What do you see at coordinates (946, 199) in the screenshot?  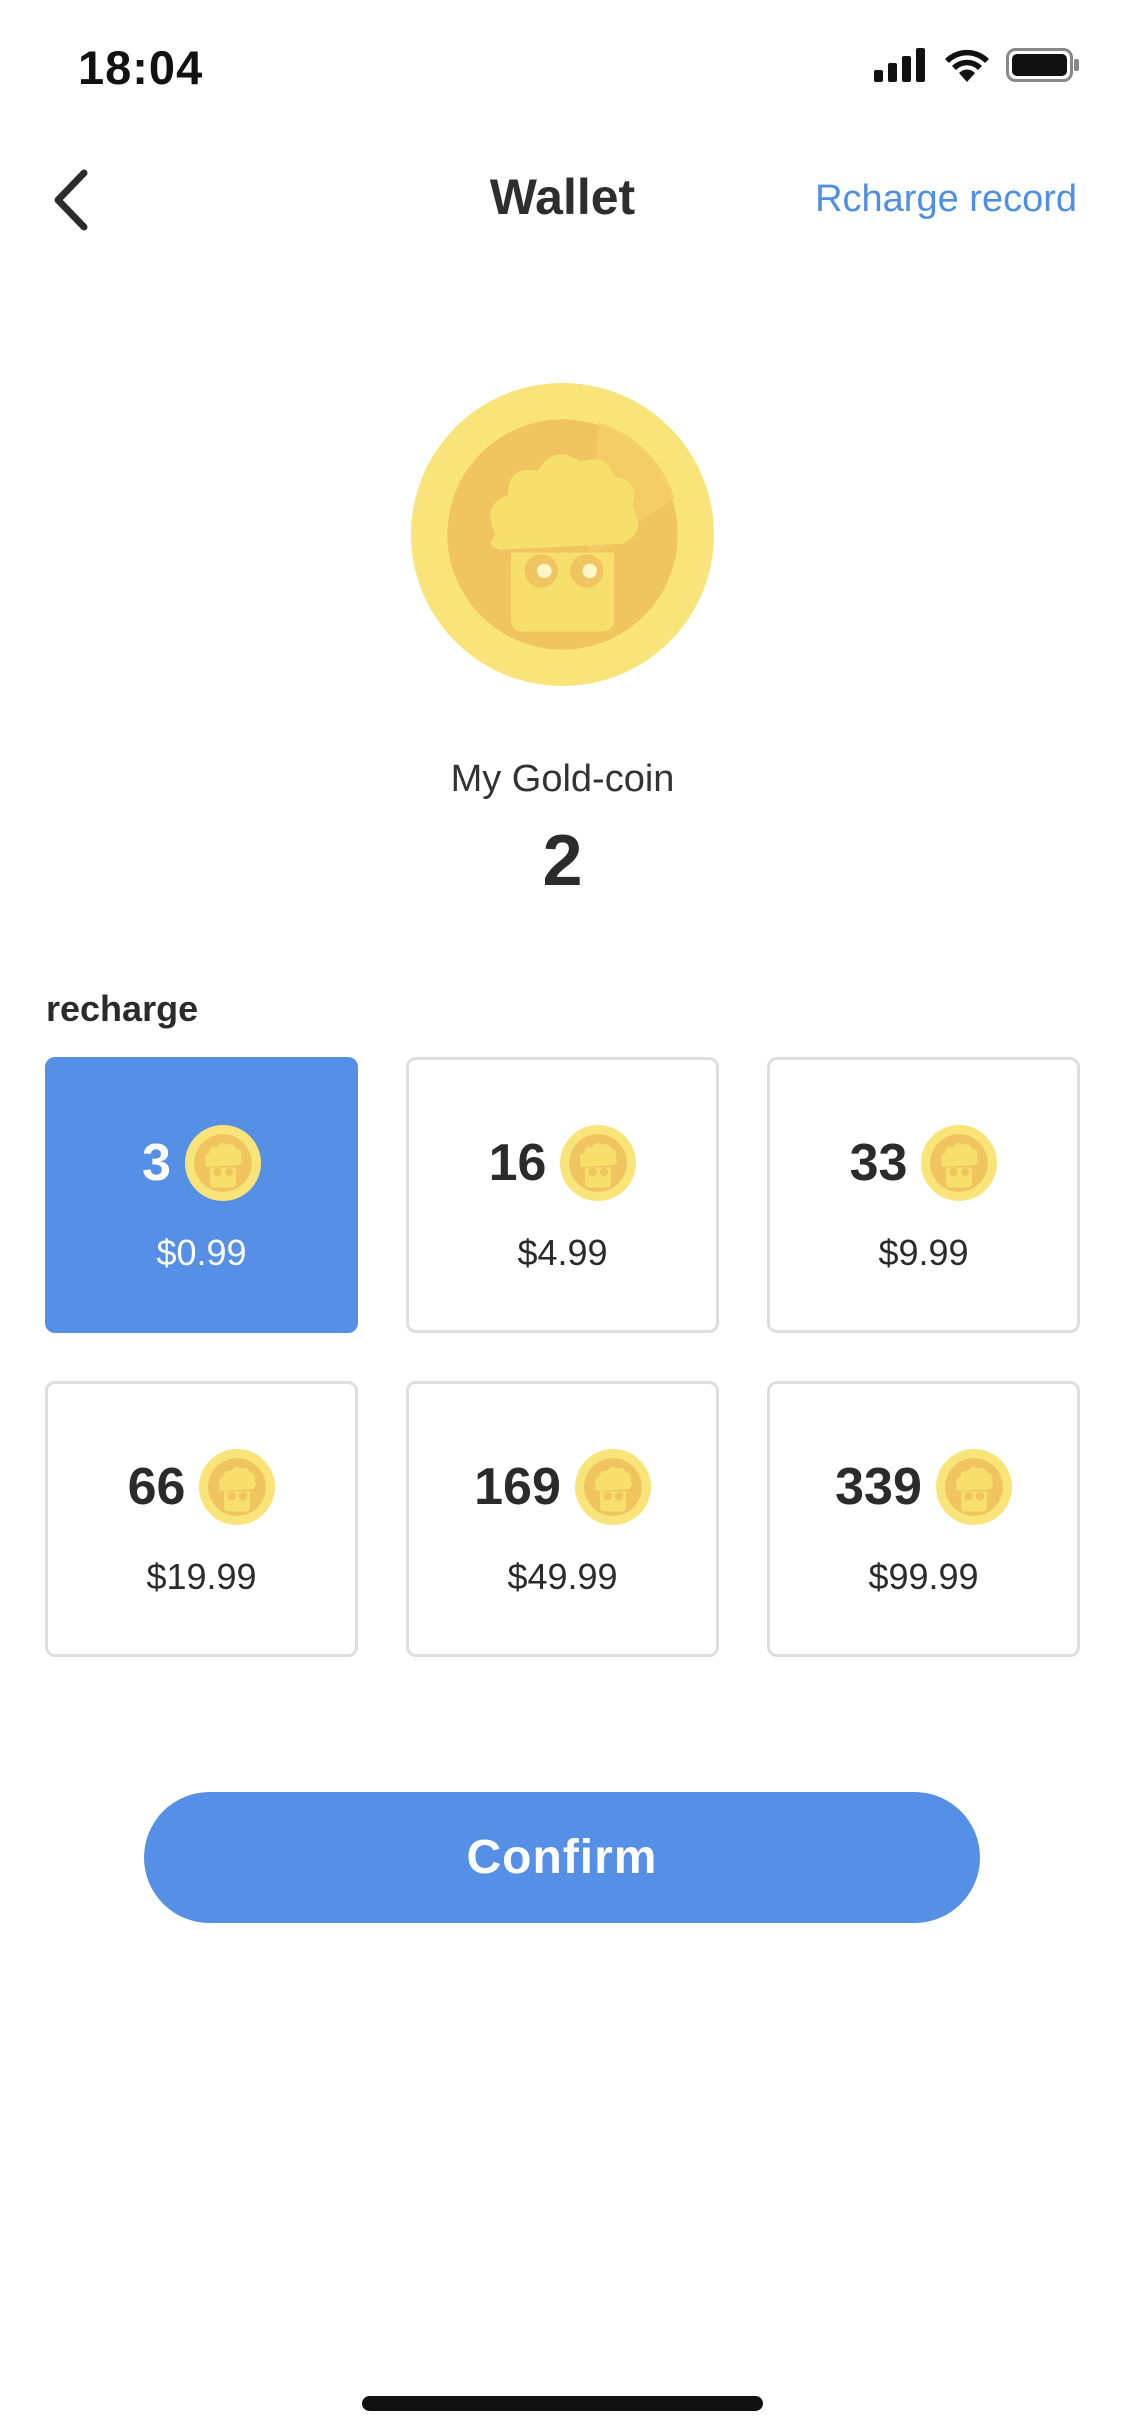 I see `recharge-record-link: Rcharge record` at bounding box center [946, 199].